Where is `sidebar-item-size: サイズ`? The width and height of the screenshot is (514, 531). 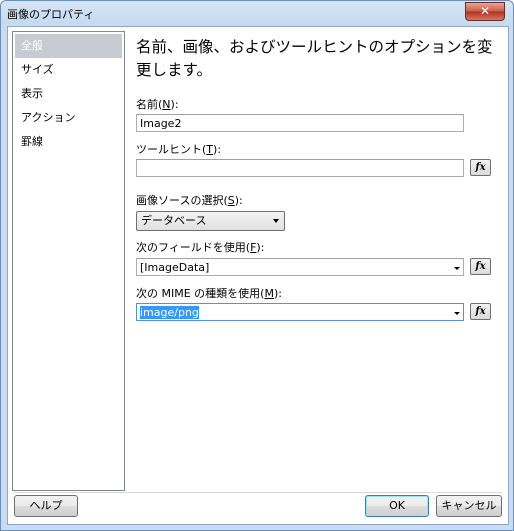 sidebar-item-size: サイズ is located at coordinates (68, 70).